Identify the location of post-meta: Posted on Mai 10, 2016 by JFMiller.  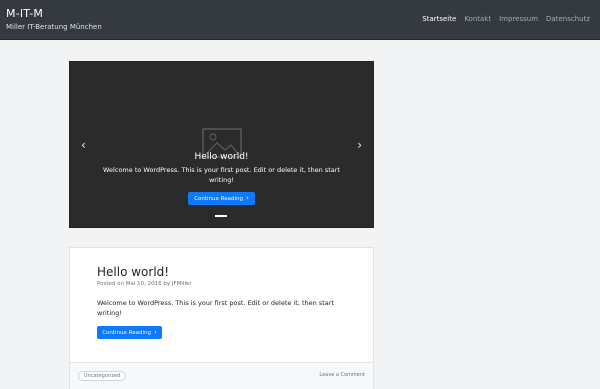
(144, 284).